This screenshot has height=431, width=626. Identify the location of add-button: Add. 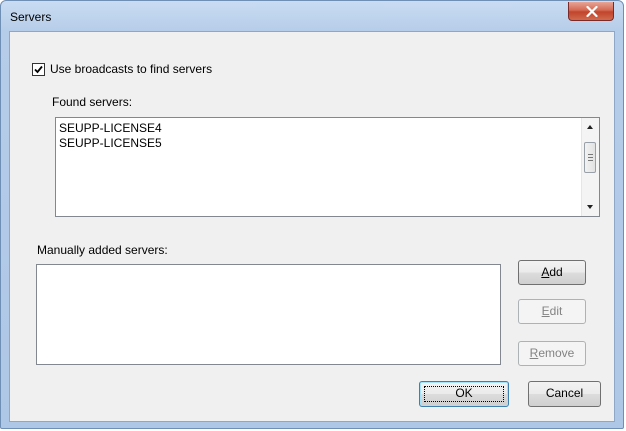
(552, 272).